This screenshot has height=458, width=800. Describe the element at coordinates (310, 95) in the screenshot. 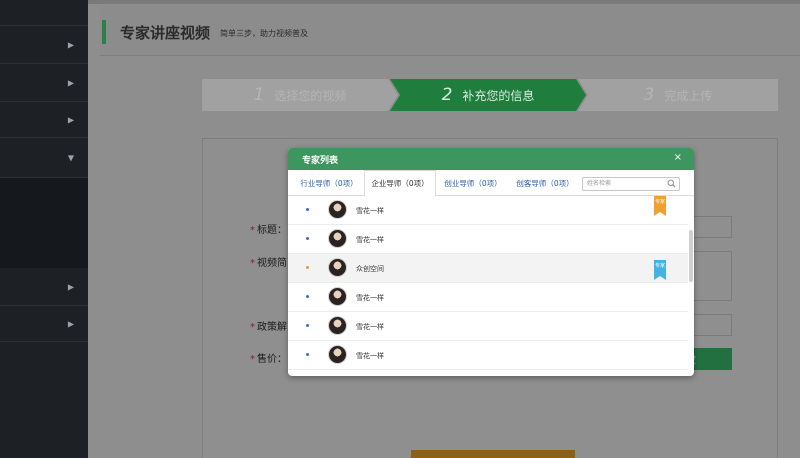

I see `step-label: 选择您的视频` at that location.